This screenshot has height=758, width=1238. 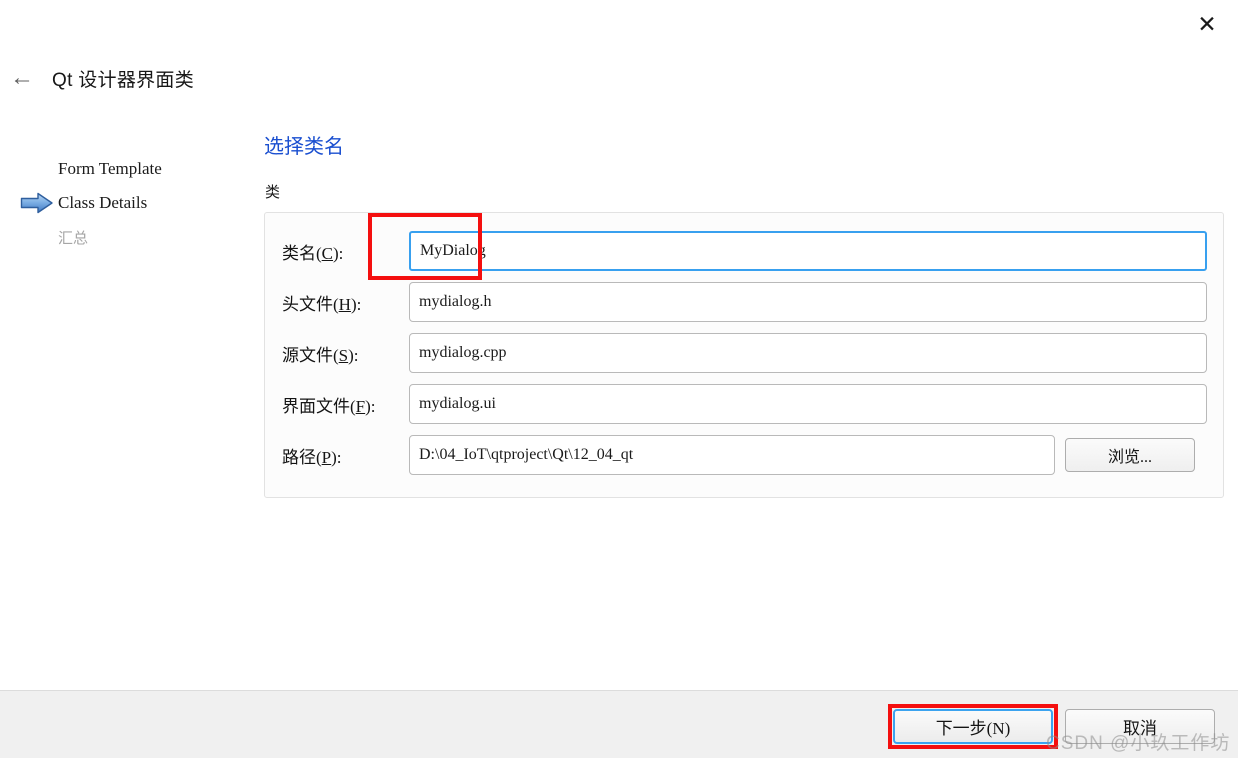 I want to click on nav-item-form-template: Form Template, so click(x=125, y=169).